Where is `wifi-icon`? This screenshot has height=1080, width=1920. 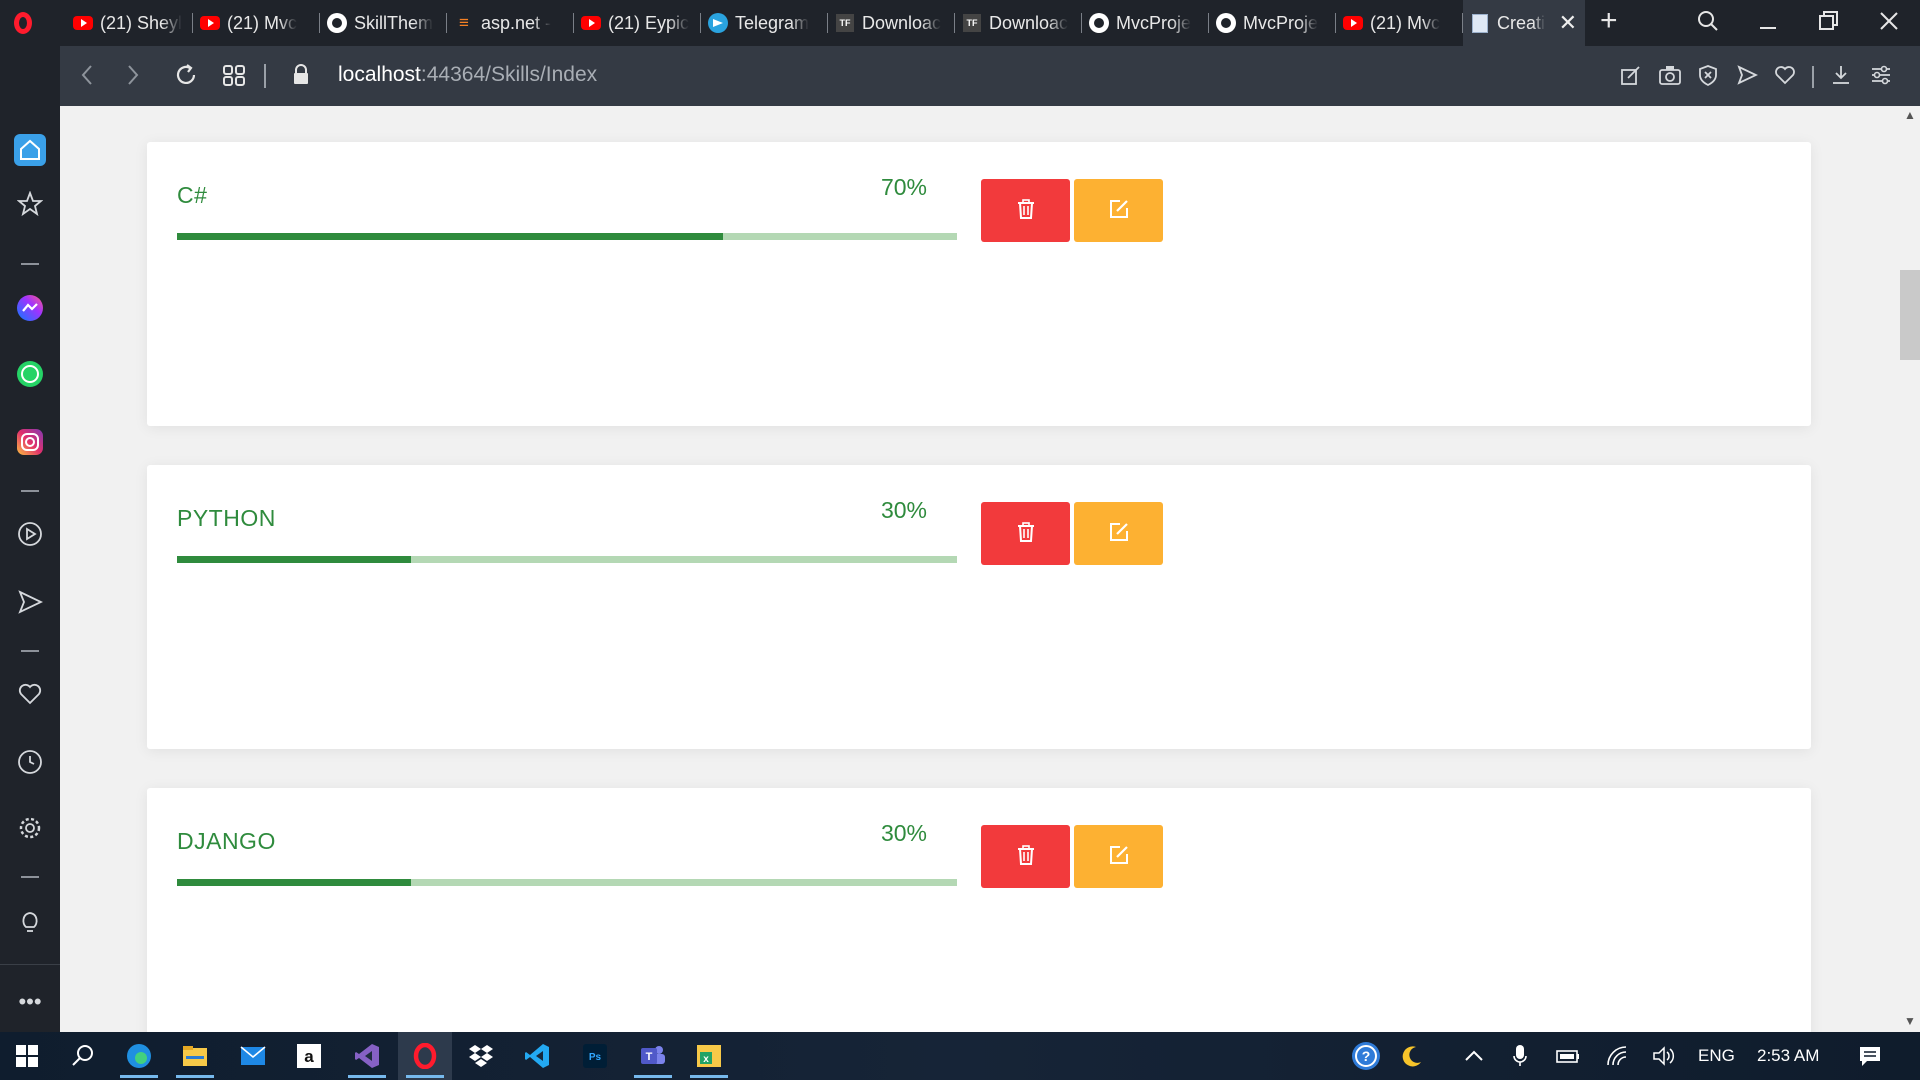 wifi-icon is located at coordinates (1618, 1056).